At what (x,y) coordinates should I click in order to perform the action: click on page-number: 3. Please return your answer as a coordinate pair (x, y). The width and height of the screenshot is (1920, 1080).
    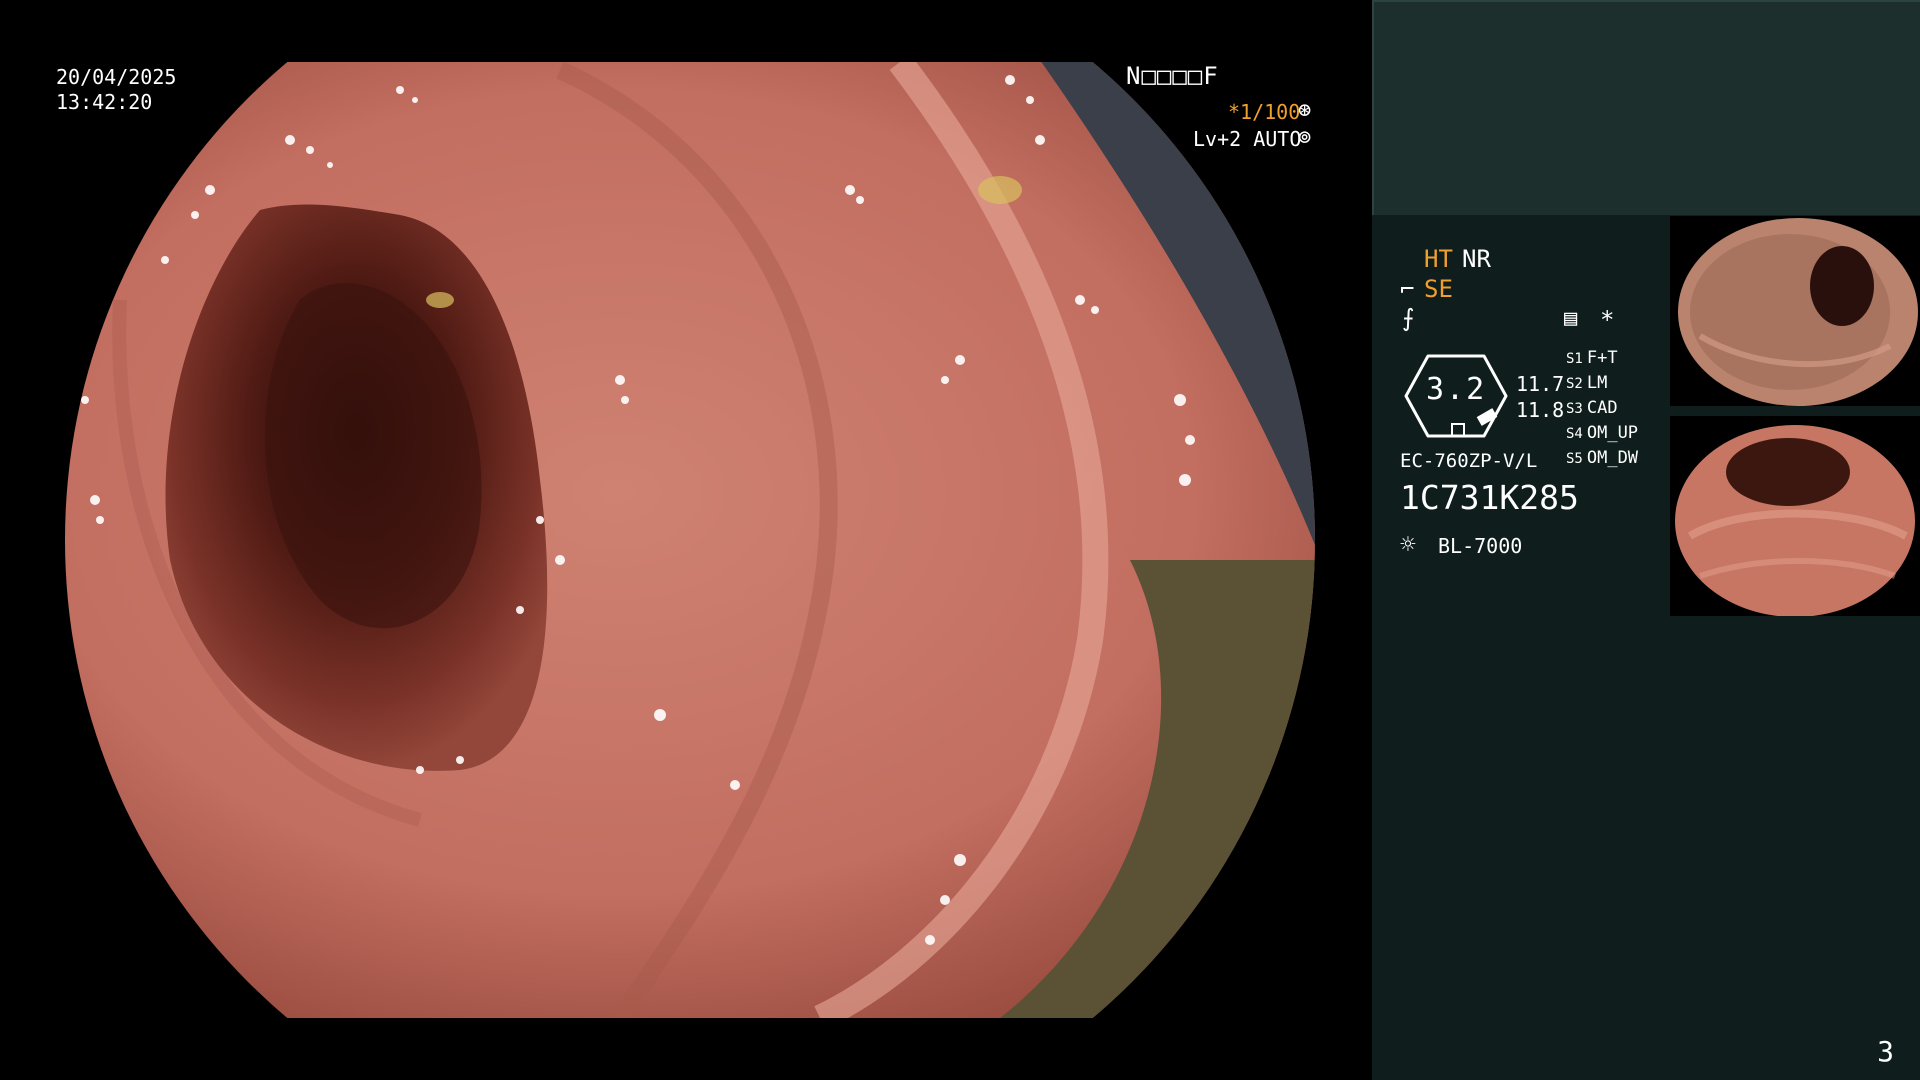
    Looking at the image, I should click on (1885, 1051).